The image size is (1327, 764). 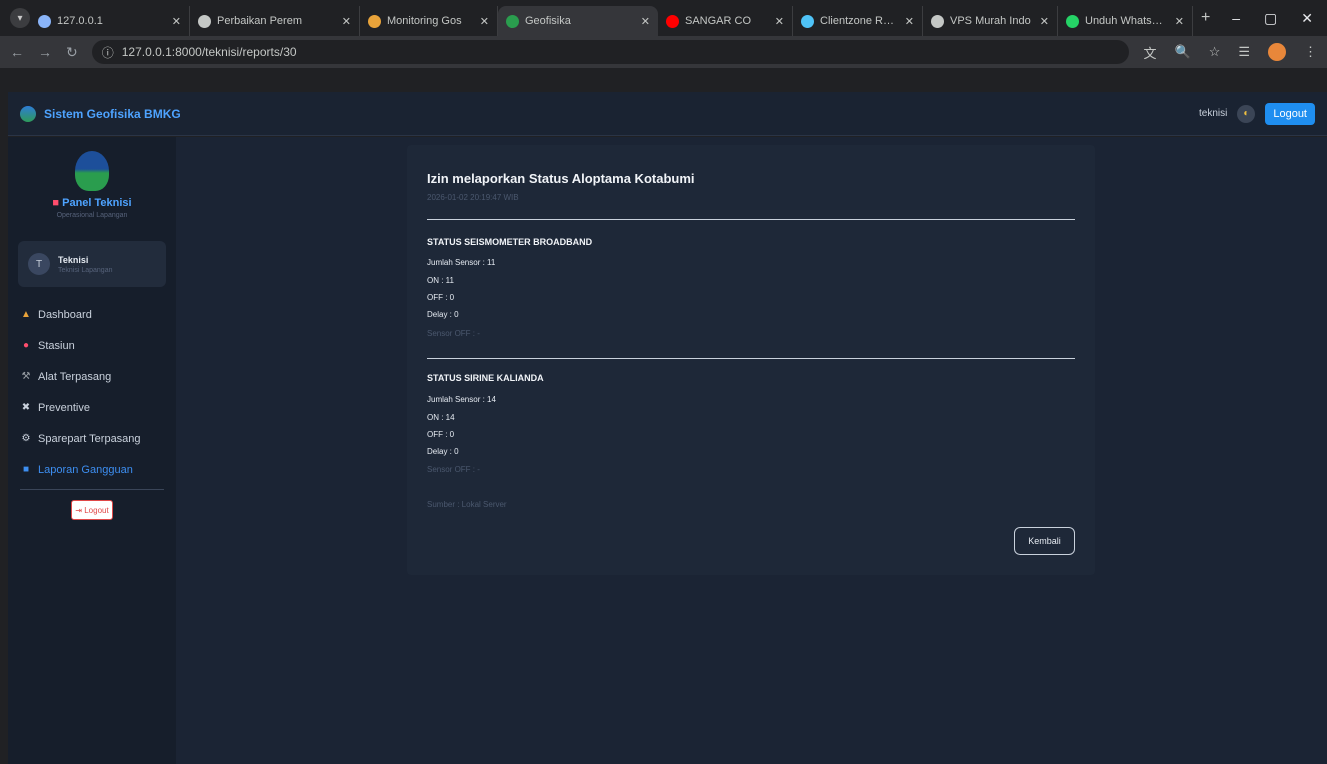 What do you see at coordinates (26, 345) in the screenshot?
I see `pin-icon: ●` at bounding box center [26, 345].